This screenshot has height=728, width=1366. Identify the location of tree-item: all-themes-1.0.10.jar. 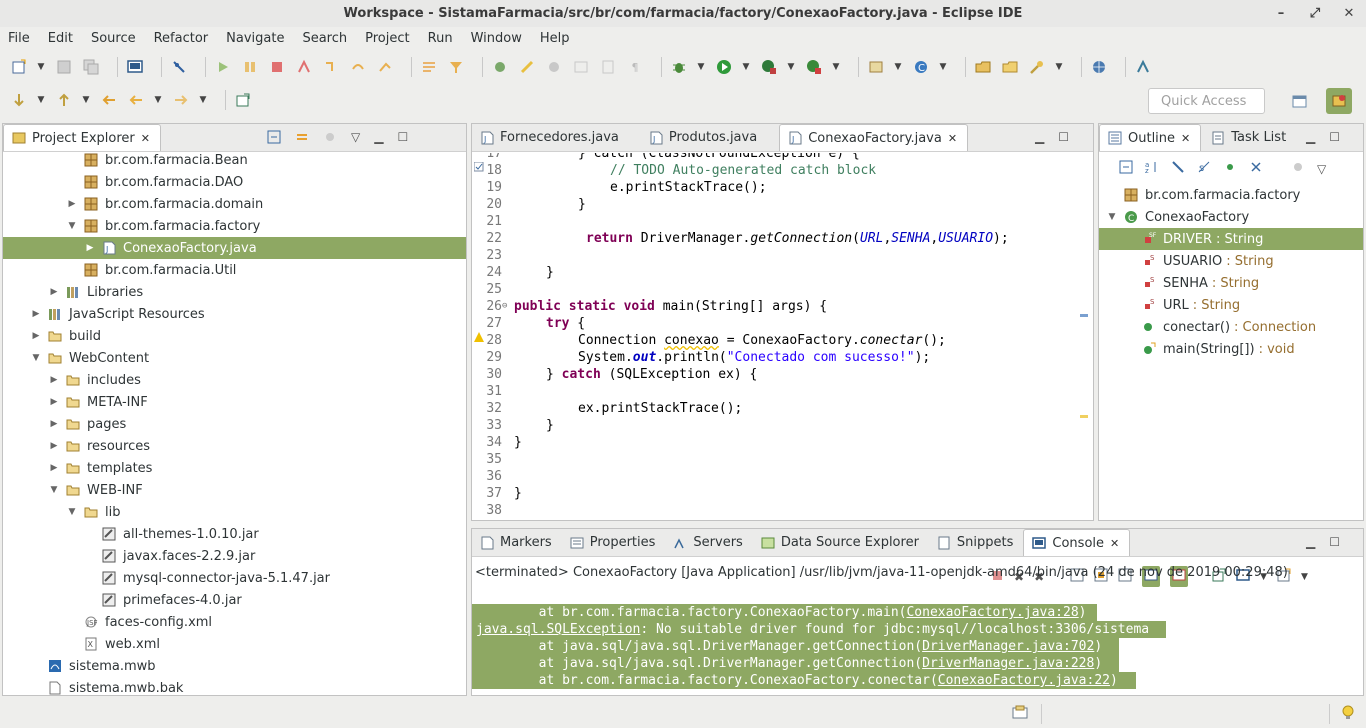
(234, 534).